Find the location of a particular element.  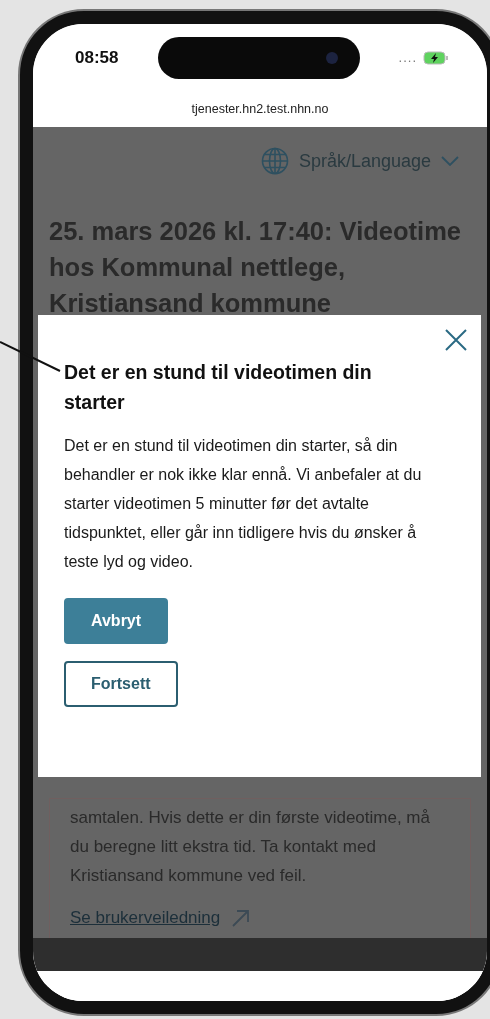

cancel-button: Avbryt is located at coordinates (116, 621).